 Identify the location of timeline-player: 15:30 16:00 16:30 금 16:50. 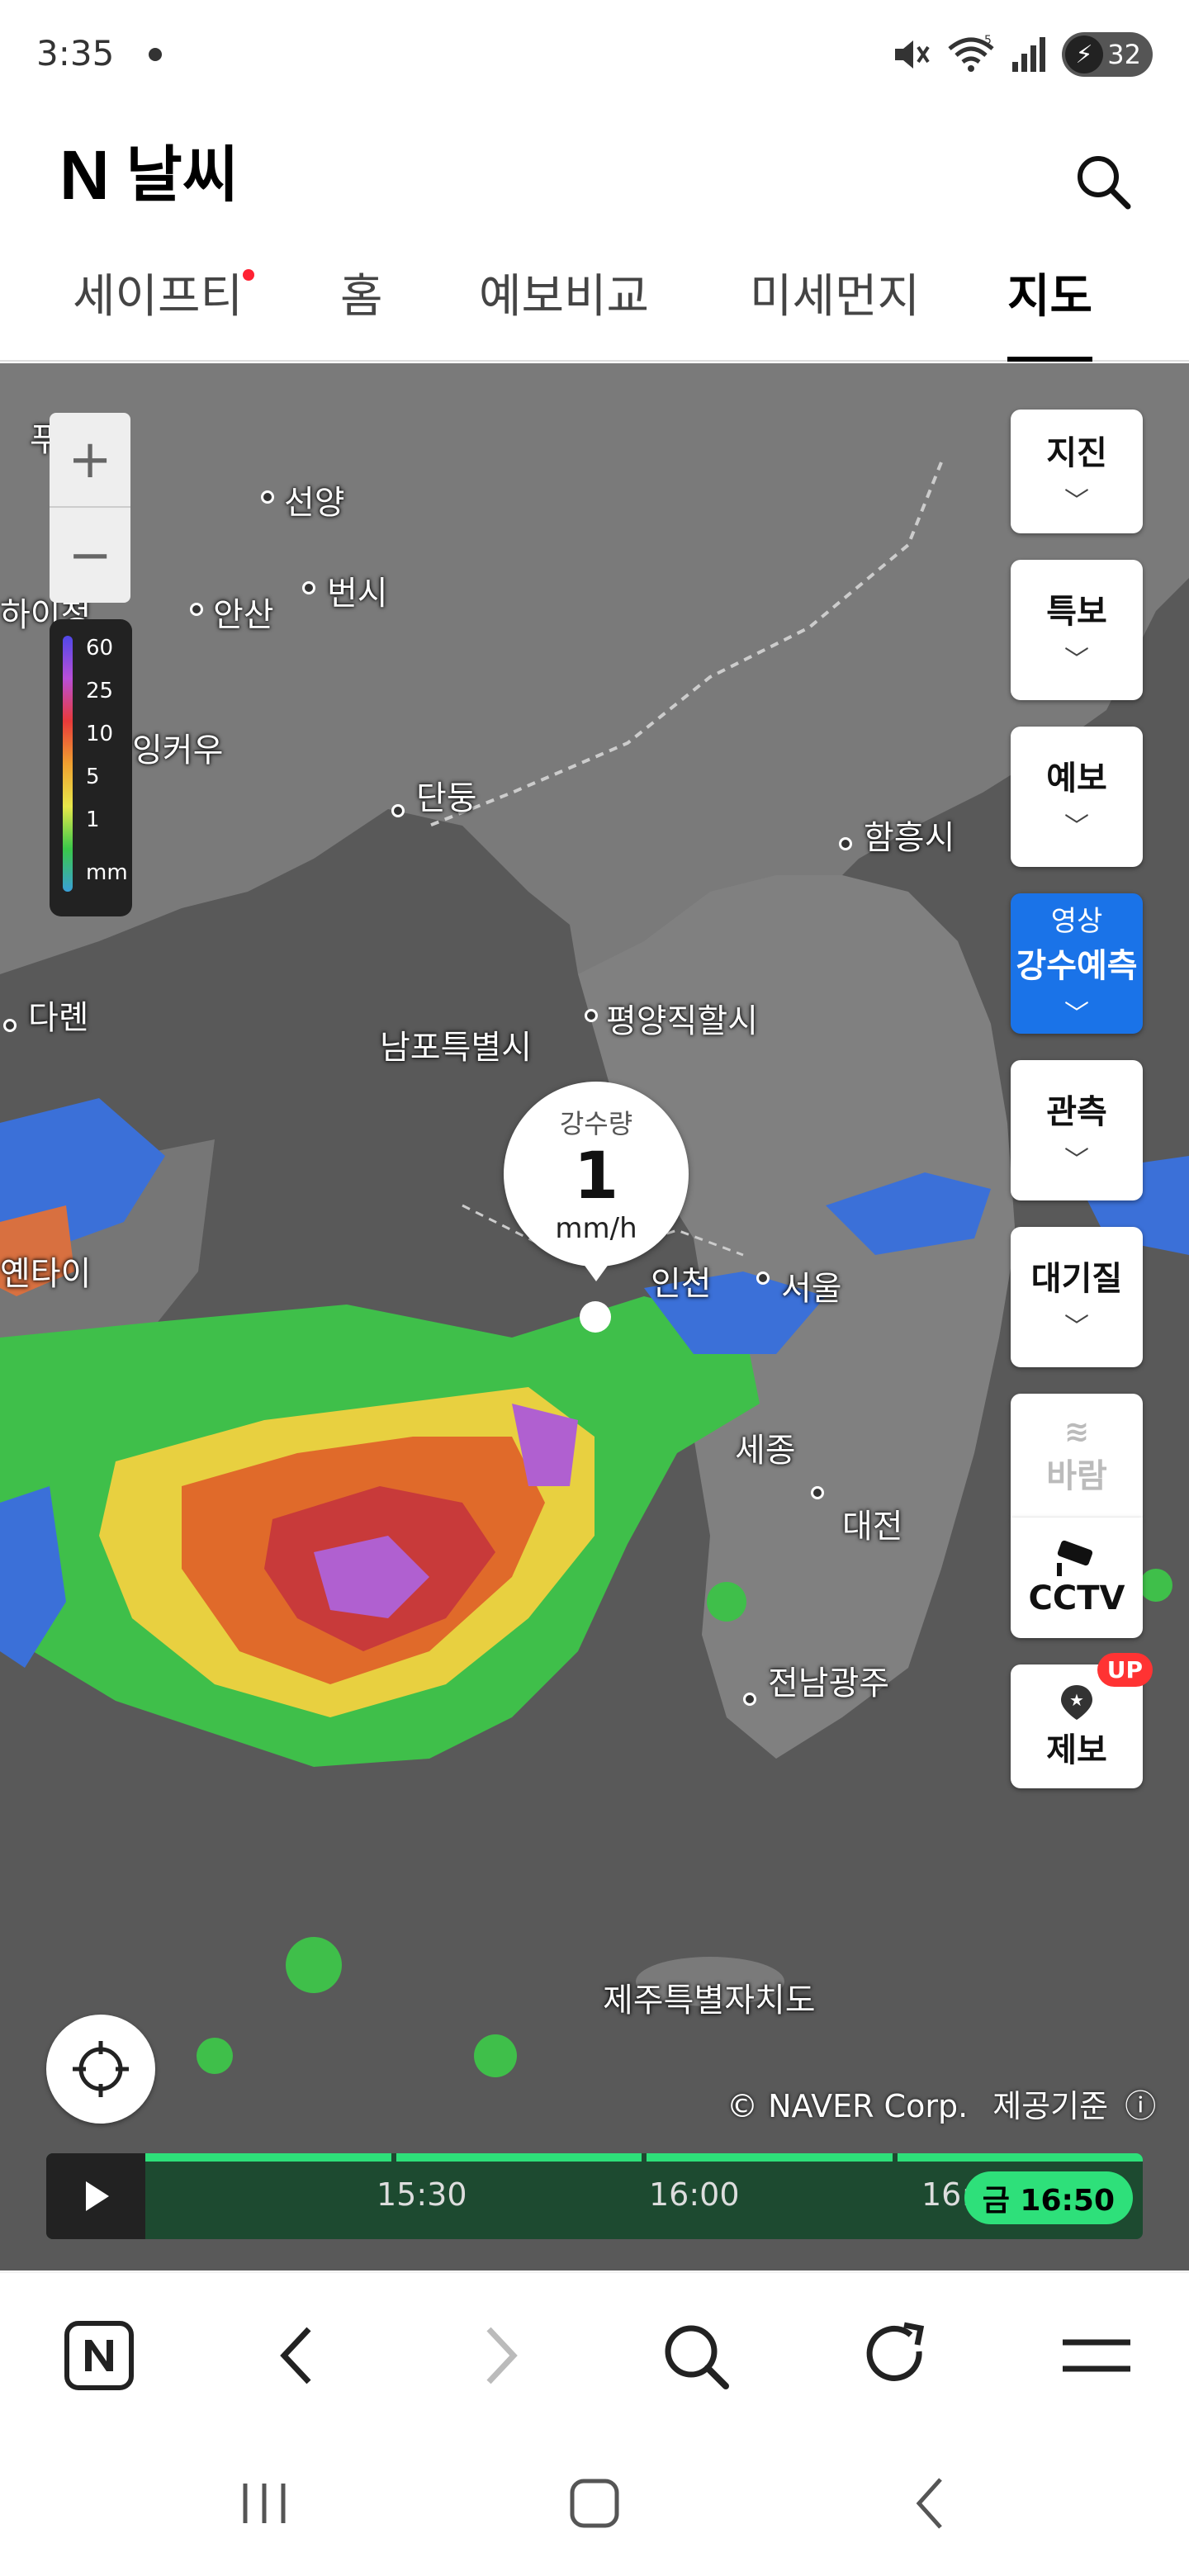
(594, 2196).